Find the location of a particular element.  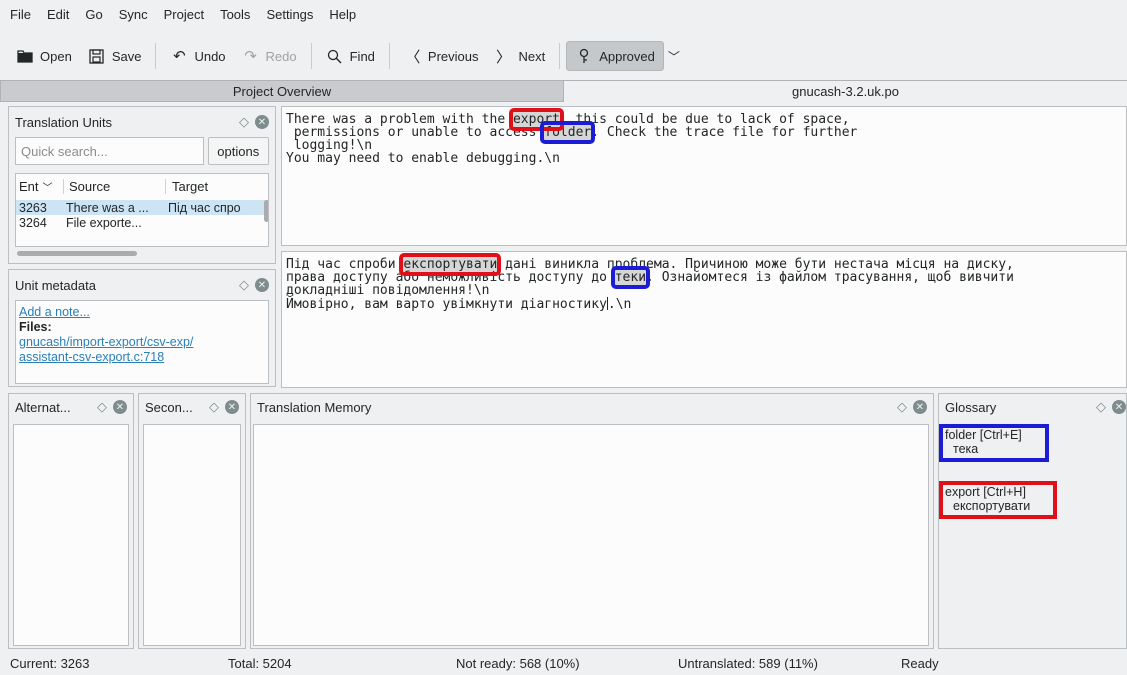

column-header-source: Source is located at coordinates (115, 186).